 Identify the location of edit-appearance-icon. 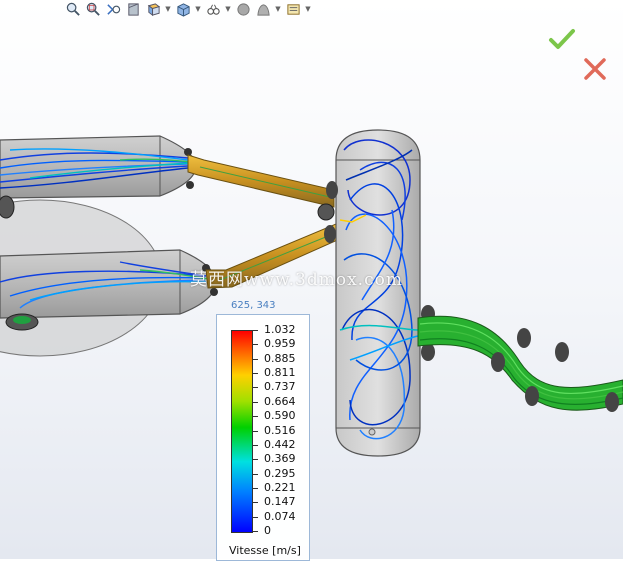
(243, 9).